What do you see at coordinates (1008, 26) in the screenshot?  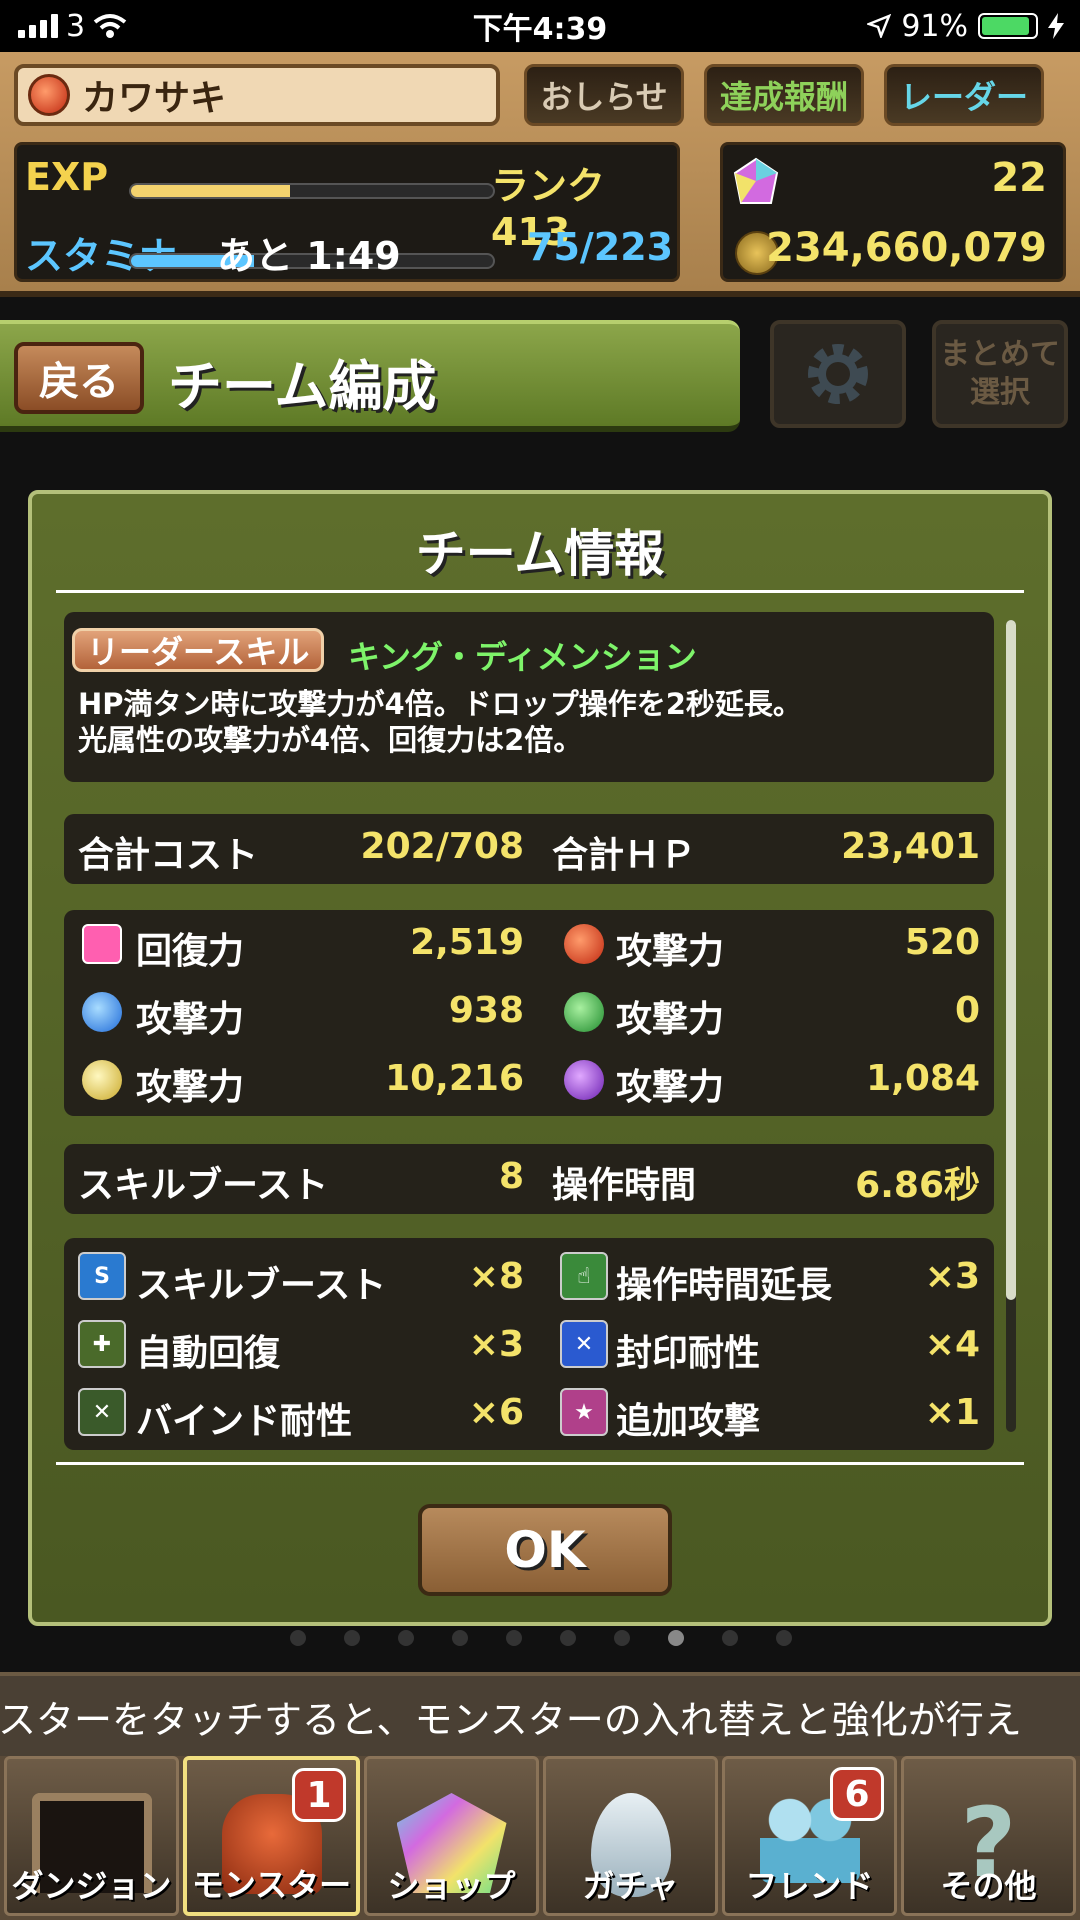 I see `battery-icon` at bounding box center [1008, 26].